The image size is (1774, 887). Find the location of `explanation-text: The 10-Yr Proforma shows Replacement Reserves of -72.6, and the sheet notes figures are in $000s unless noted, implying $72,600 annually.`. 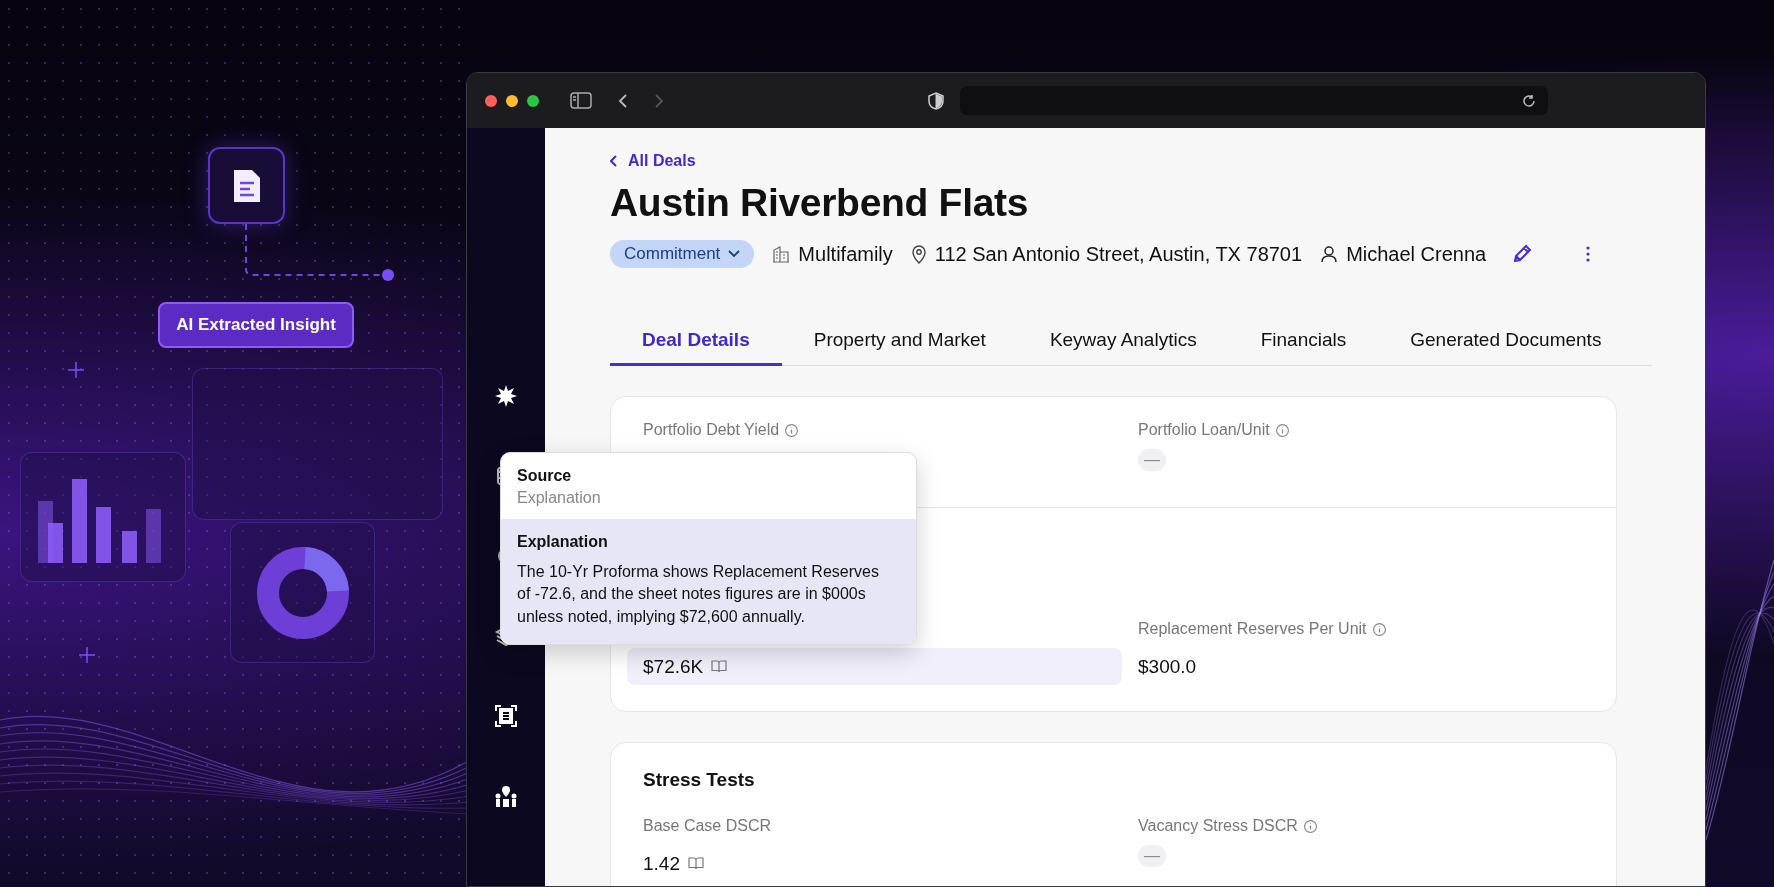

explanation-text: The 10-Yr Proforma shows Replacement Reserves of -72.6, and the sheet notes figures are in $000s unless noted, implying $72,600 annually. is located at coordinates (698, 594).